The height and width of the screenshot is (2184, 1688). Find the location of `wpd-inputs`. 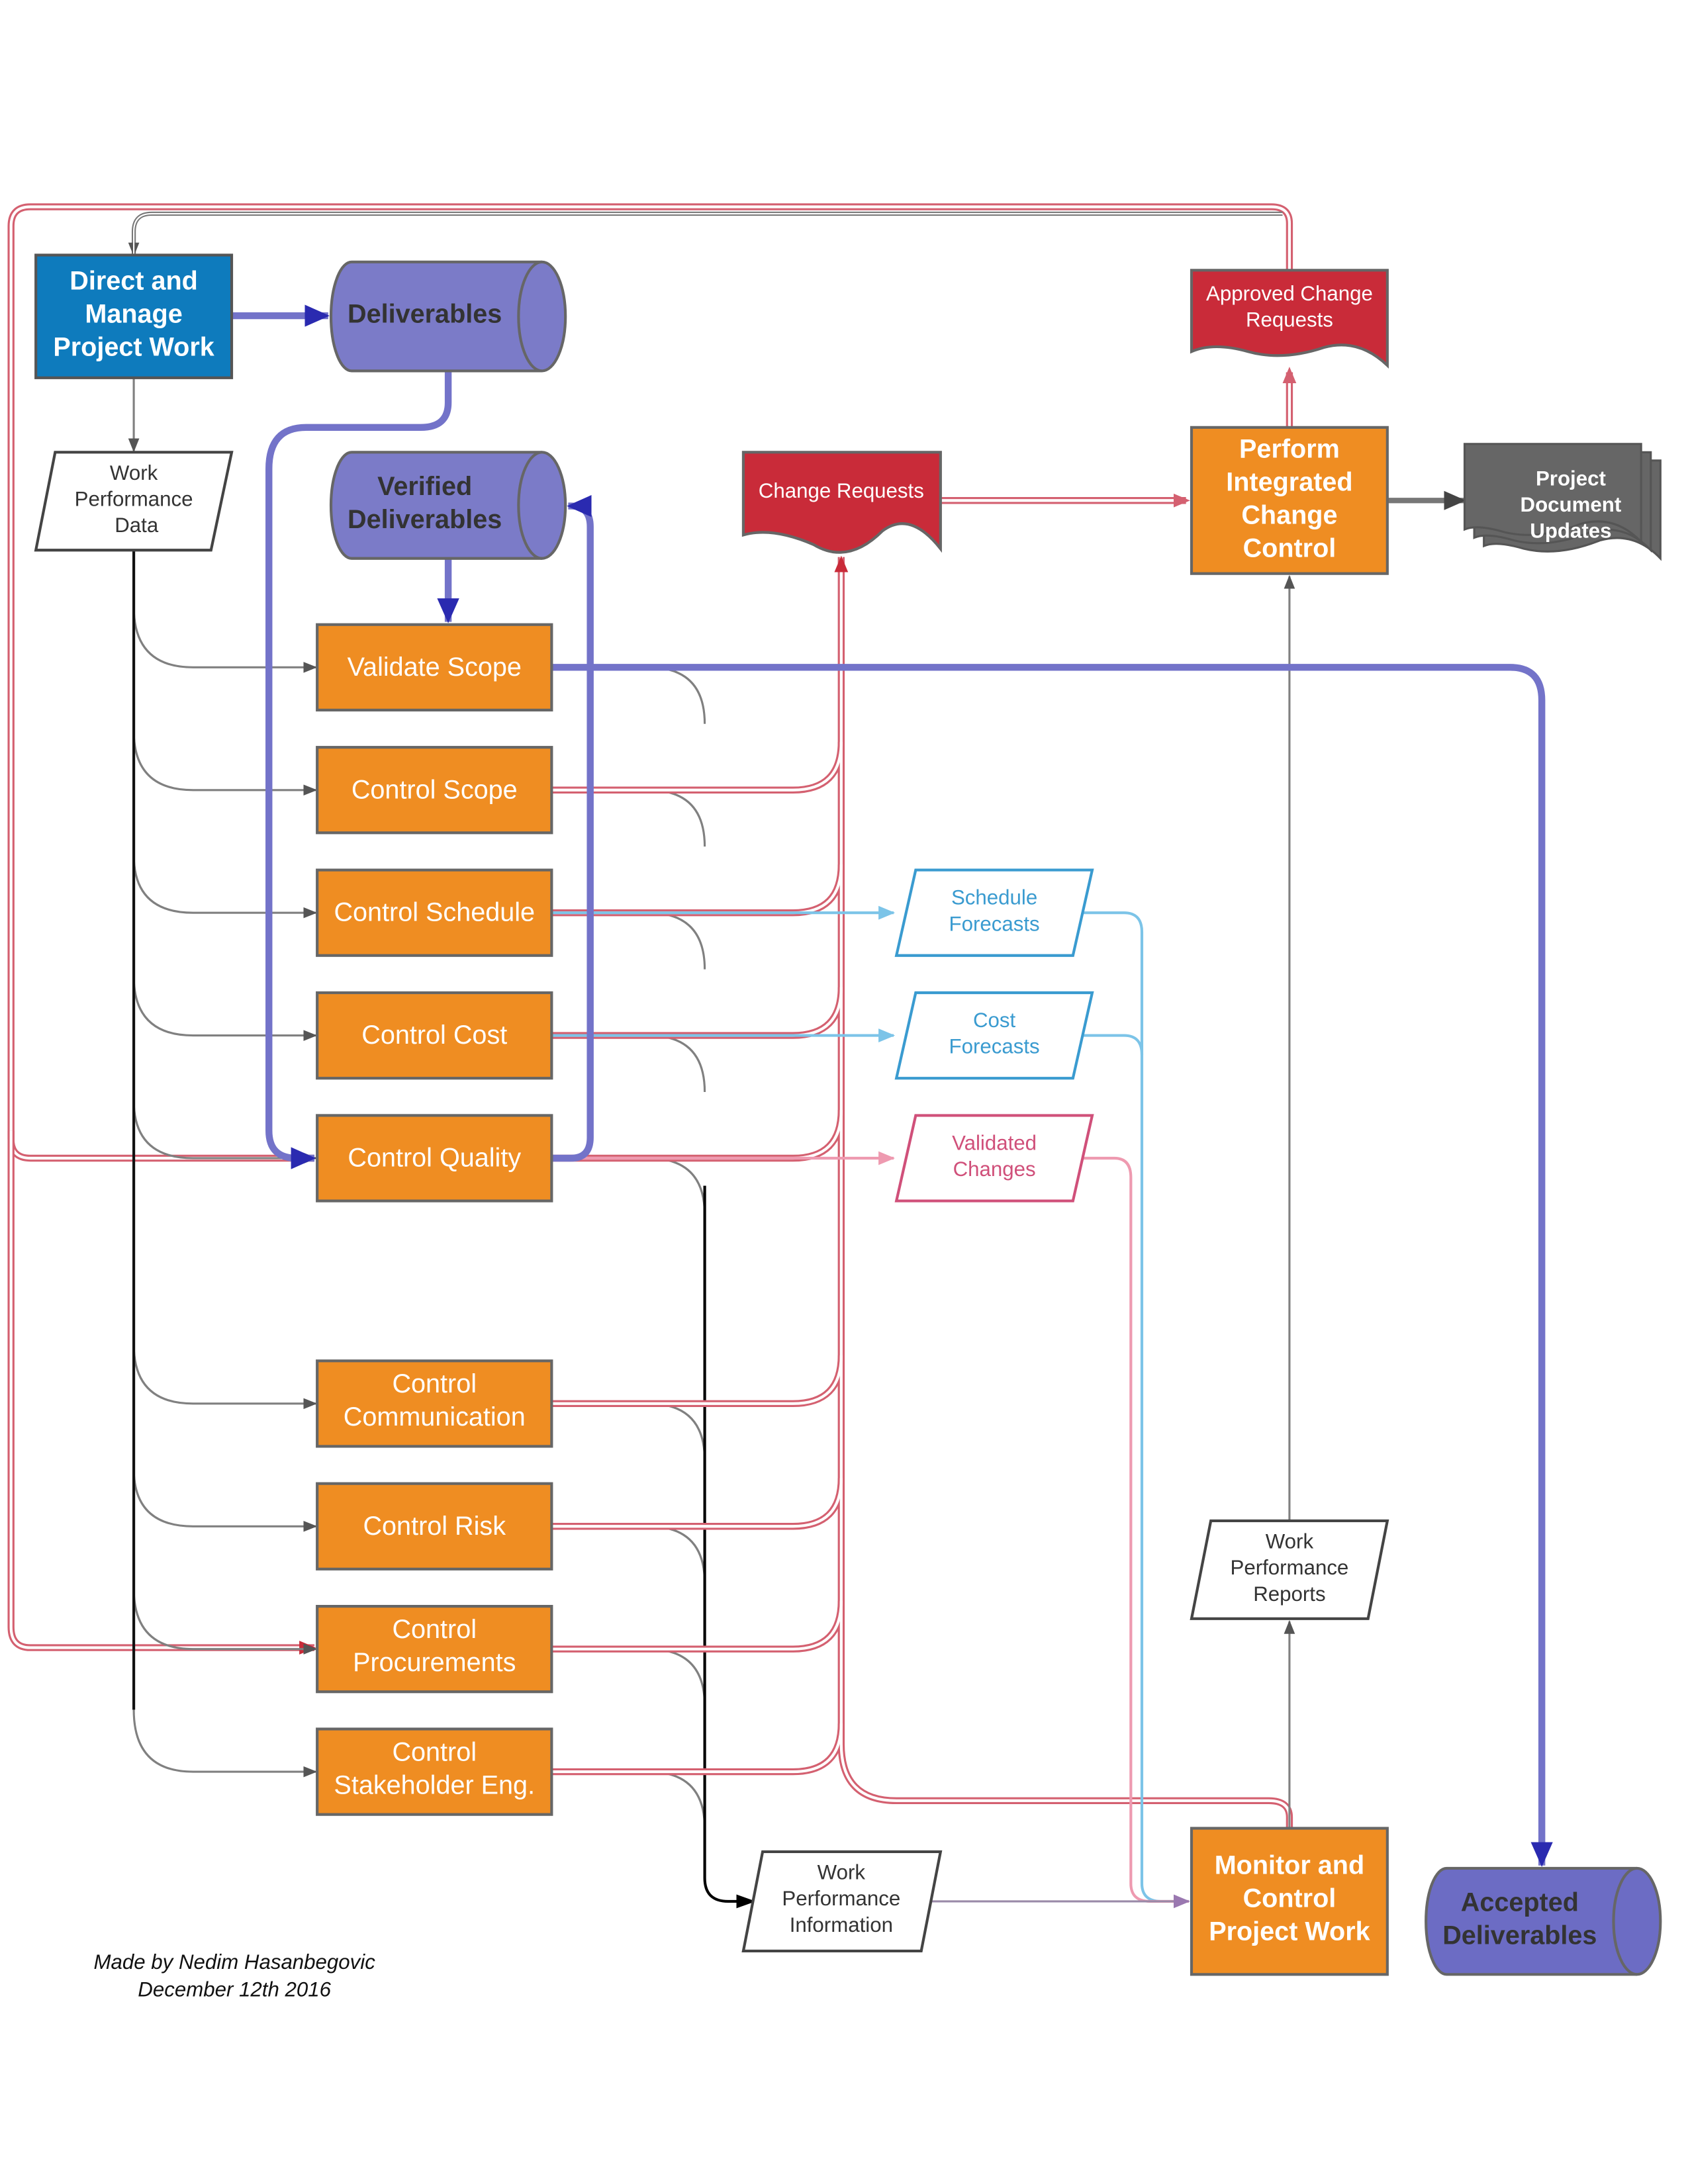

wpd-inputs is located at coordinates (223, 1077).